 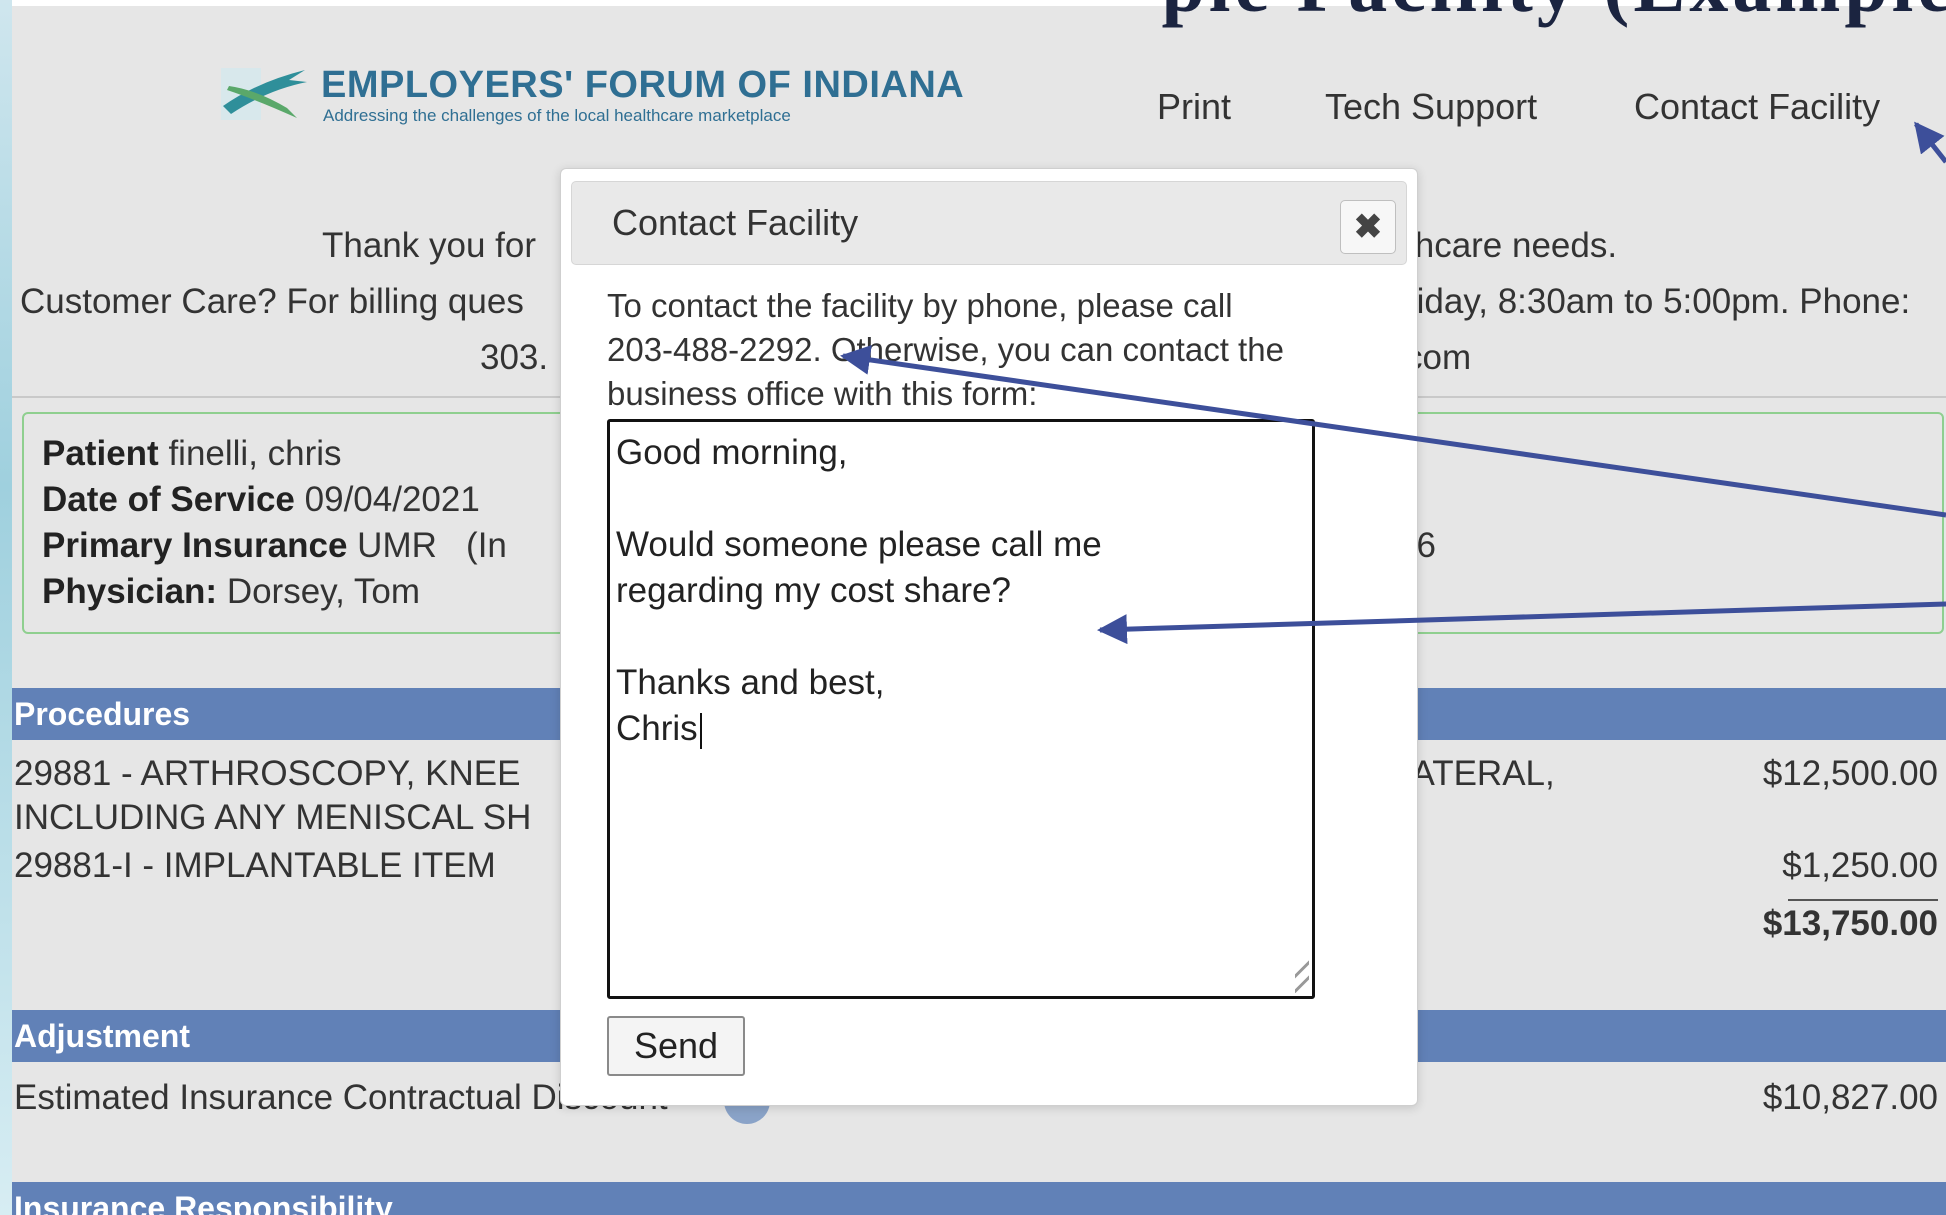 What do you see at coordinates (1863, 900) in the screenshot?
I see `total-divider` at bounding box center [1863, 900].